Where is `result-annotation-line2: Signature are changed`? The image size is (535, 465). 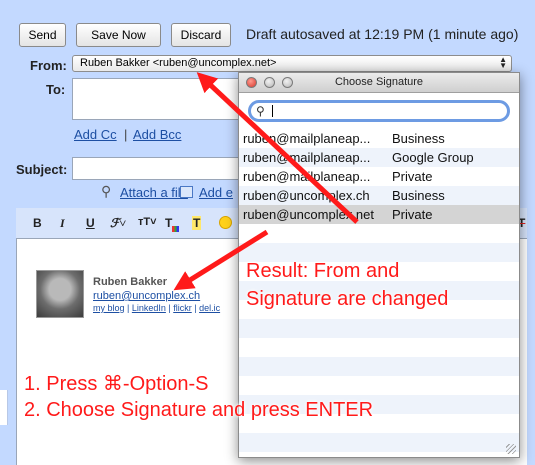
result-annotation-line2: Signature are changed is located at coordinates (347, 299).